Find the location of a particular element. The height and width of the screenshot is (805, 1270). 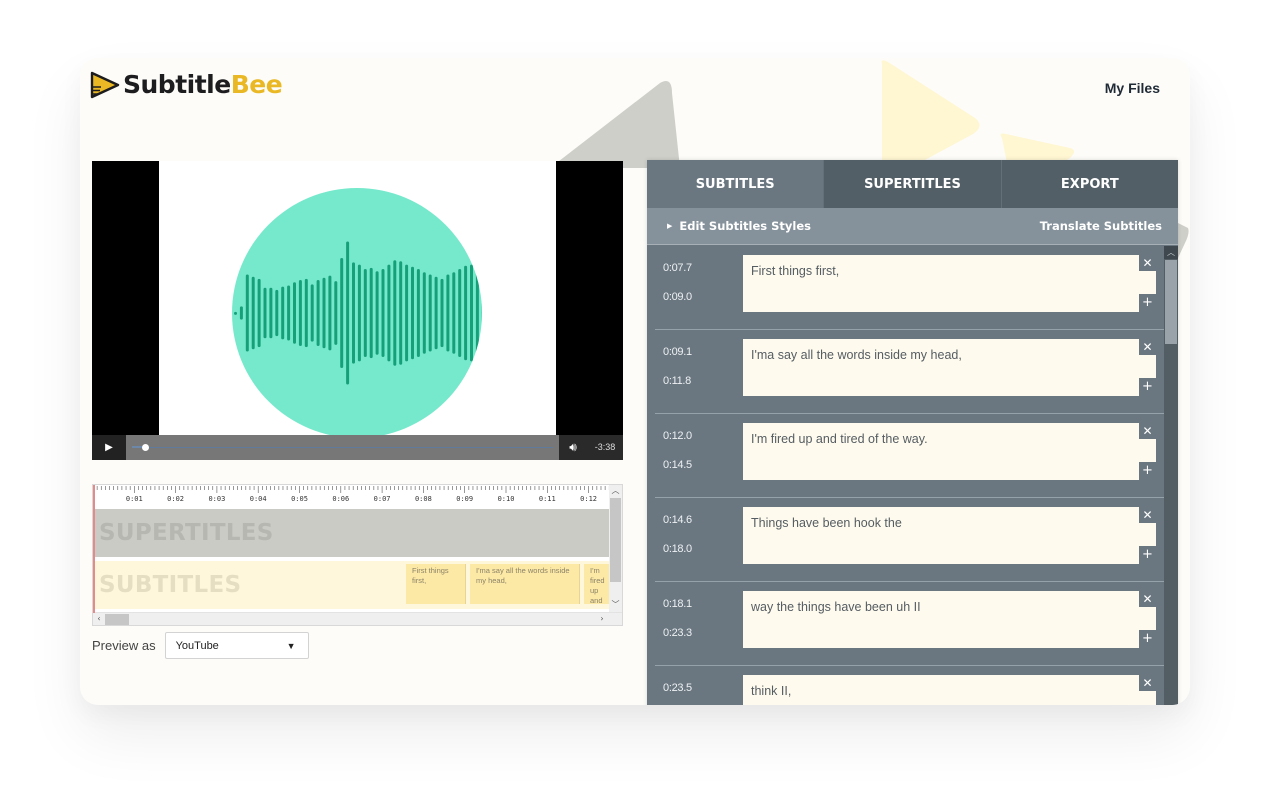

end-time: 0:11.8 is located at coordinates (677, 381).